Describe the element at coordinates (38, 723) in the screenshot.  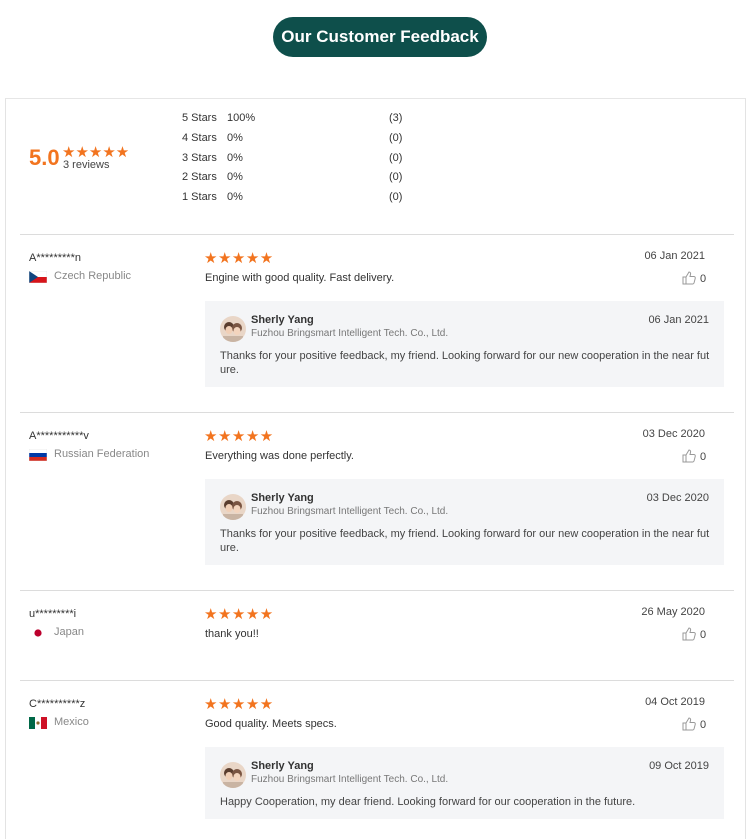
I see `mexico-flag-icon` at that location.